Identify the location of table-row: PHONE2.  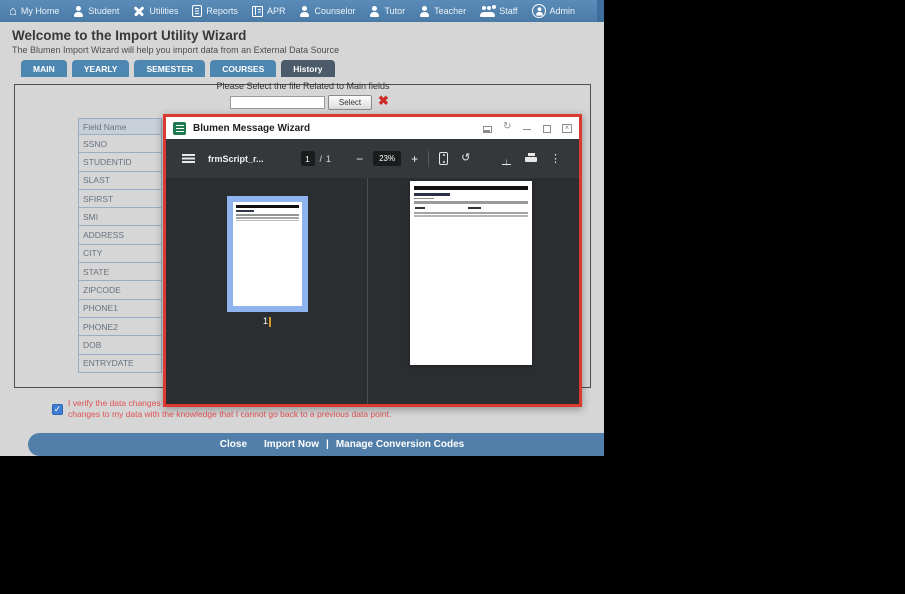
(120, 327).